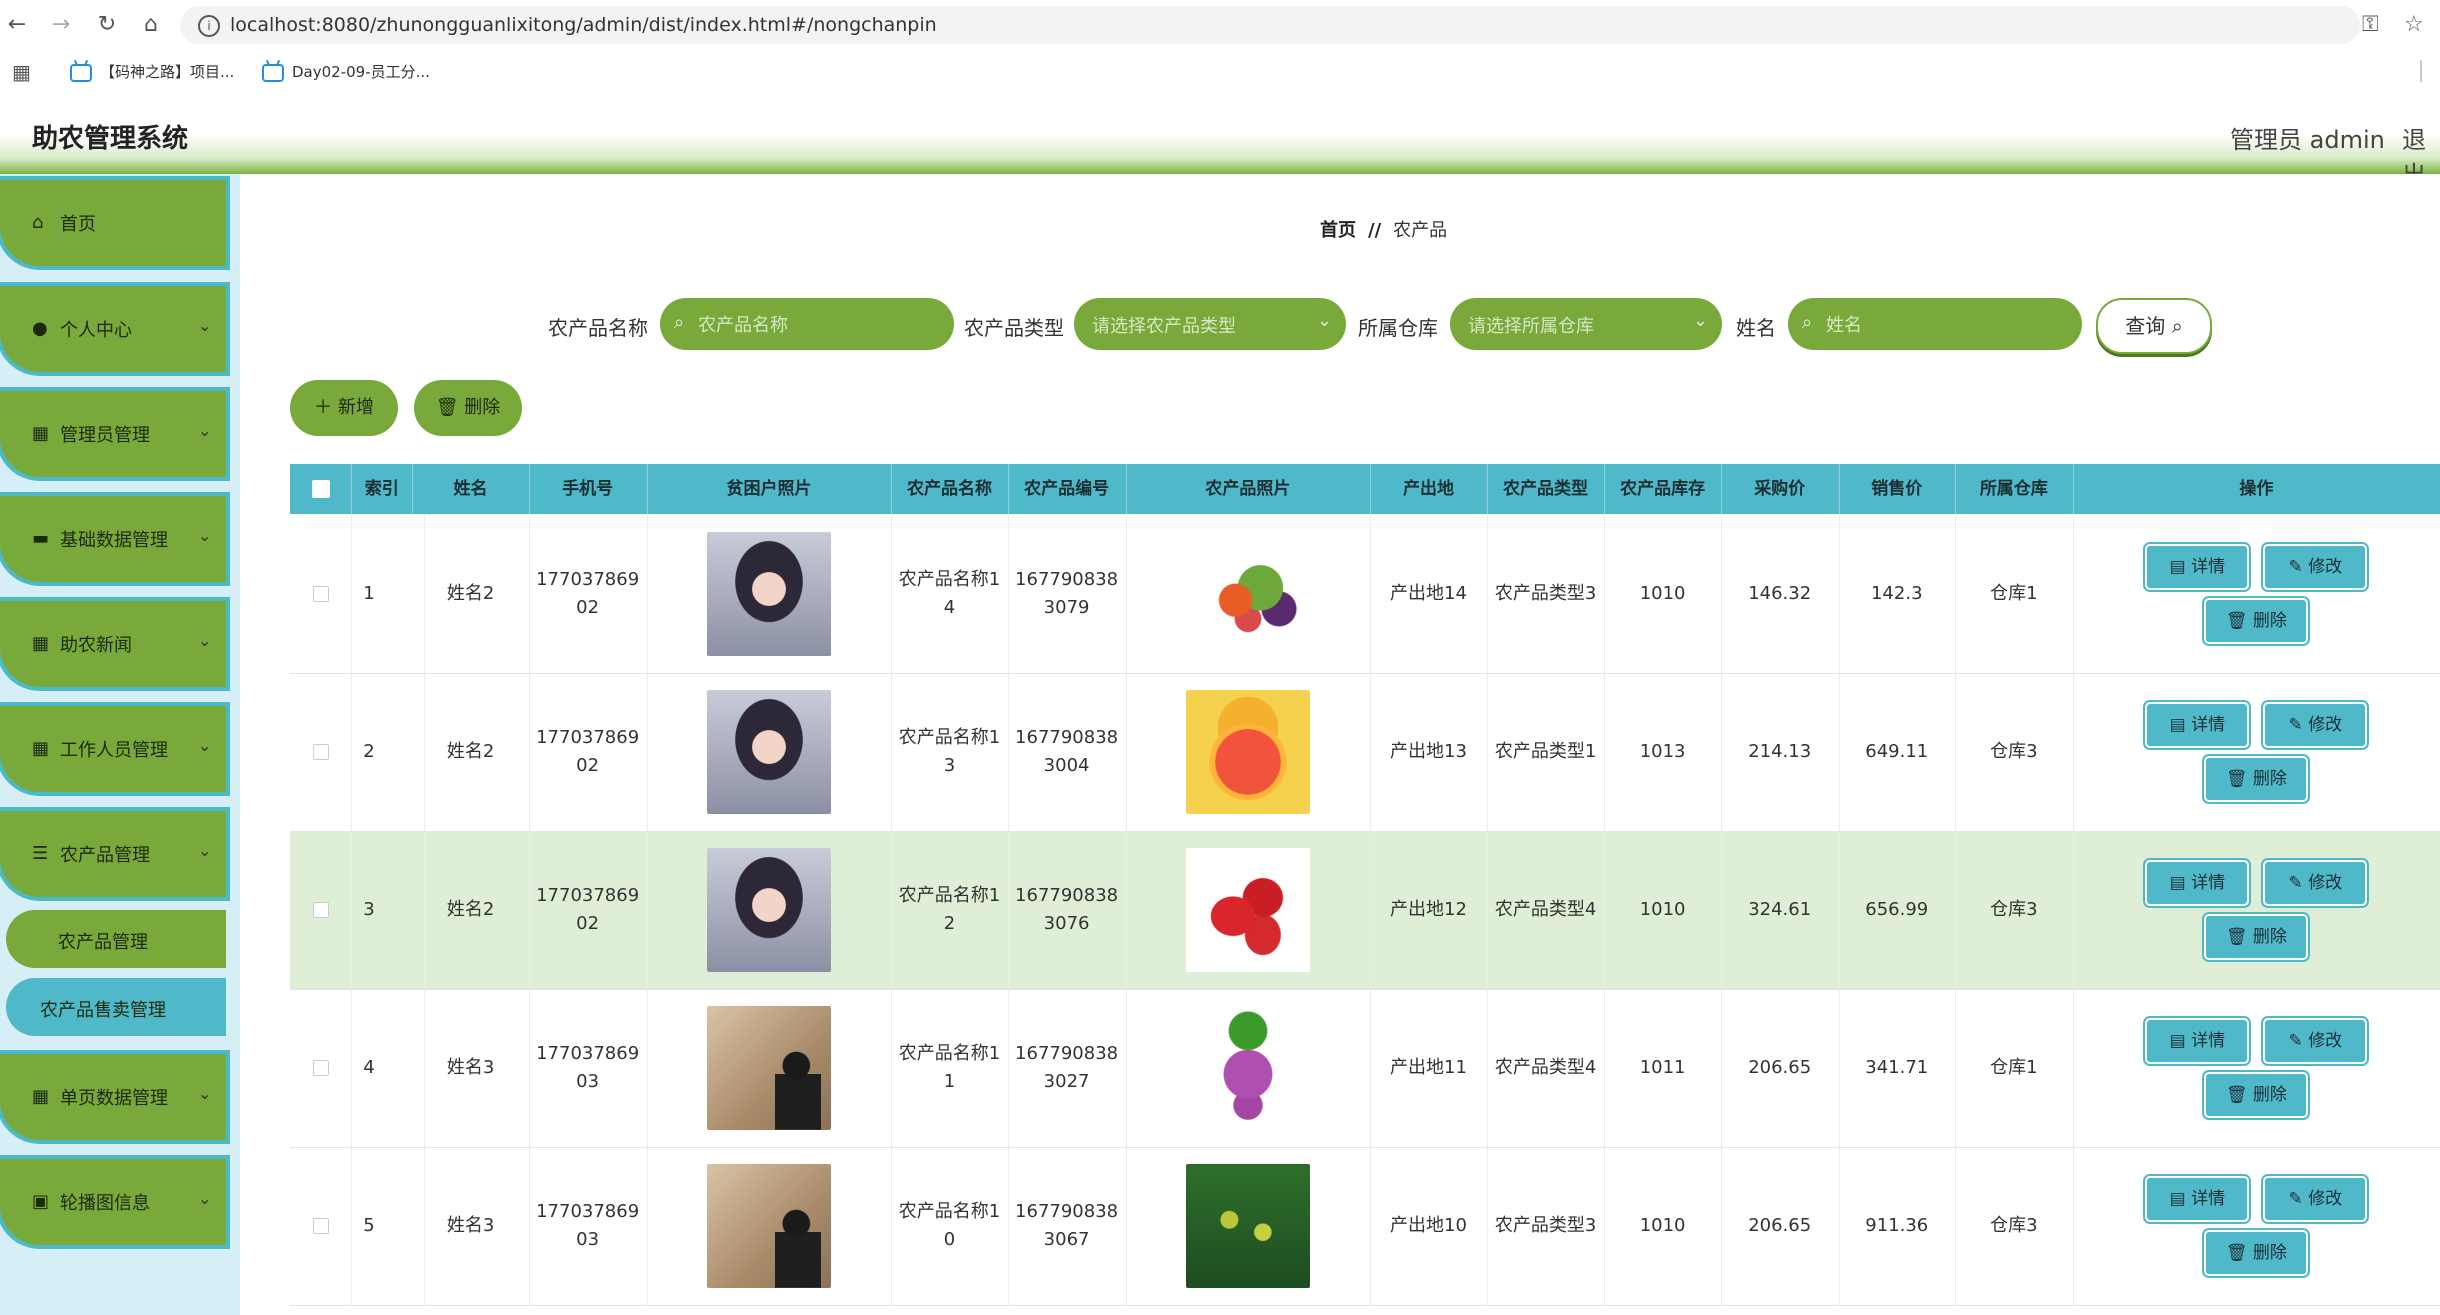 The image size is (2440, 1315). Describe the element at coordinates (1897, 751) in the screenshot. I see `cell-sell-price-text: 649.11` at that location.